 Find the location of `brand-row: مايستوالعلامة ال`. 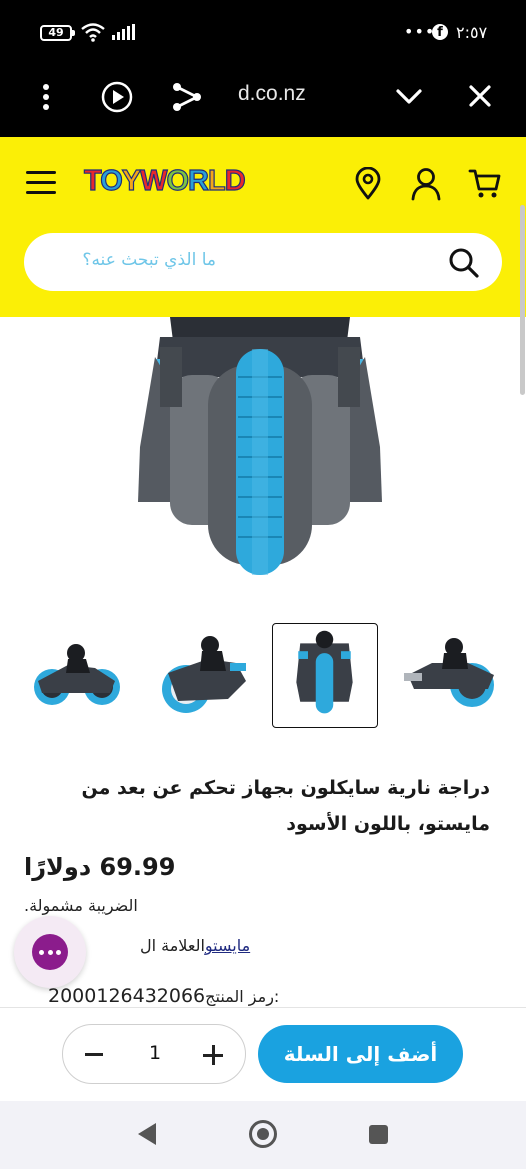

brand-row: مايستوالعلامة ال is located at coordinates (195, 945).